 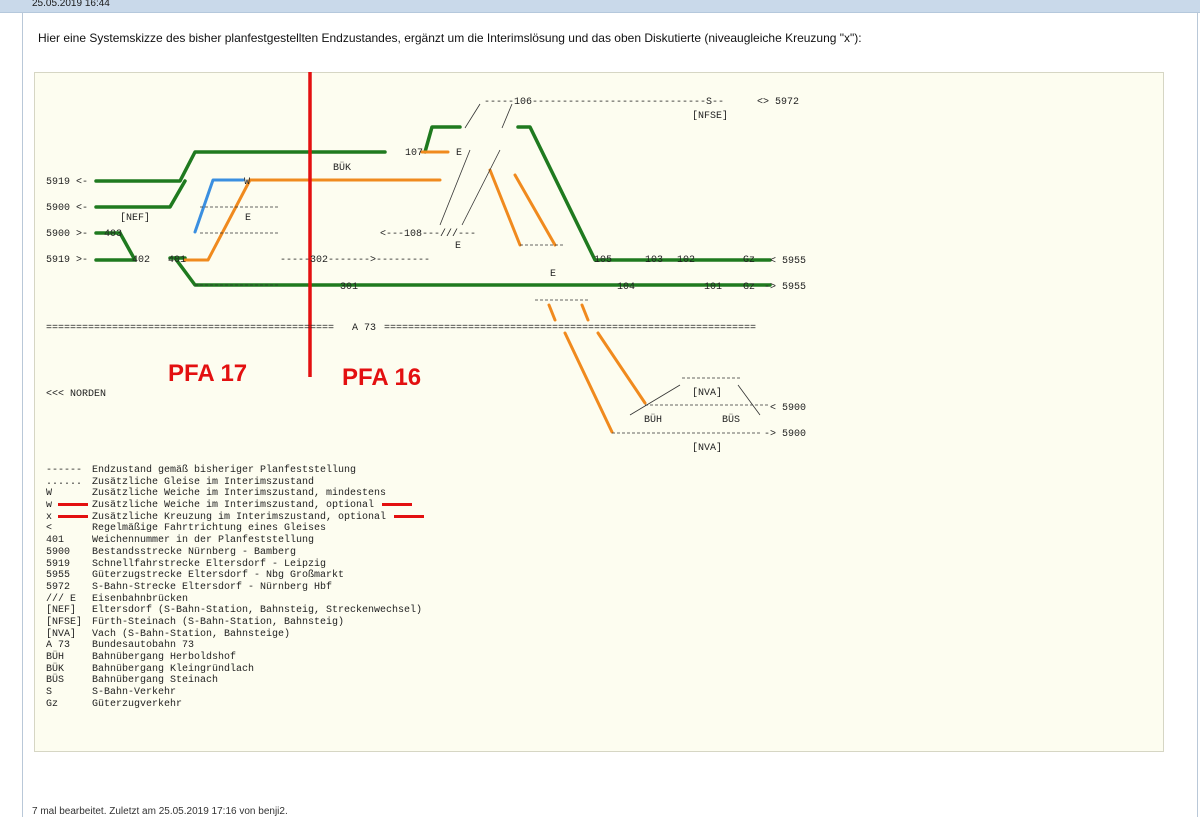 I want to click on label-101: 101, so click(x=713, y=287).